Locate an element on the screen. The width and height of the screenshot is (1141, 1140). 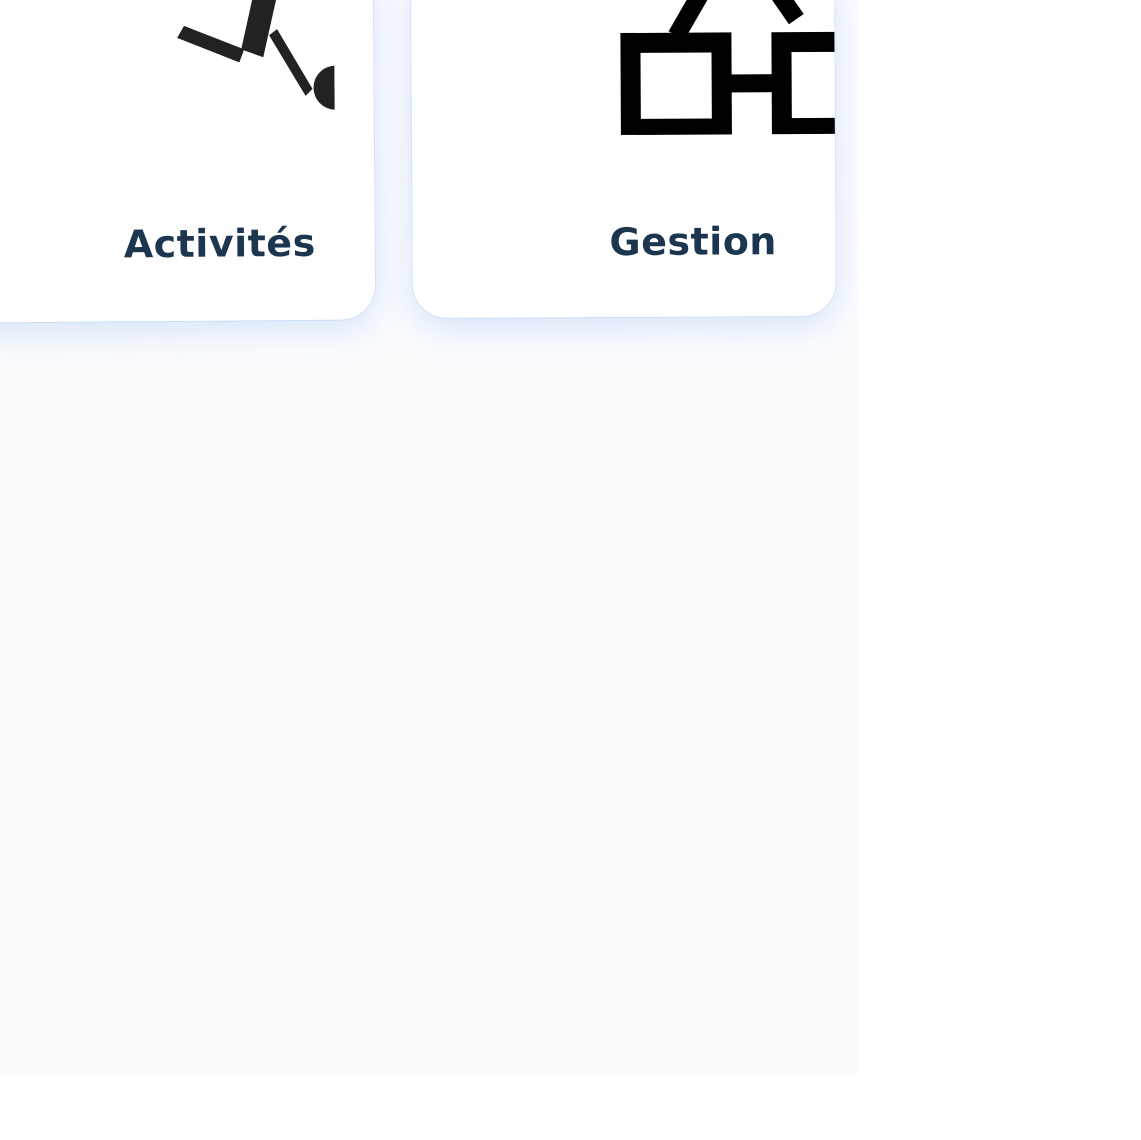
tile-label-activites: Activités is located at coordinates (219, 243).